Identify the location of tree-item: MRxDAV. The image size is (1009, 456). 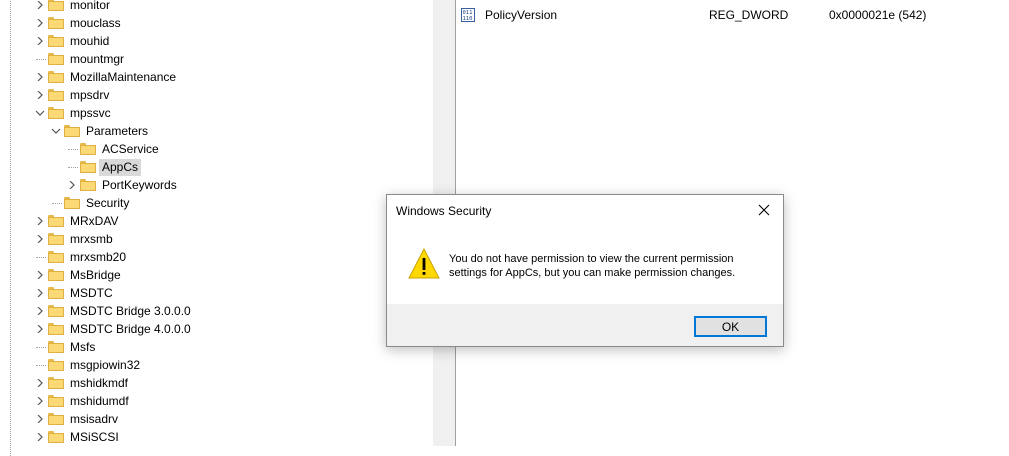
(76, 221).